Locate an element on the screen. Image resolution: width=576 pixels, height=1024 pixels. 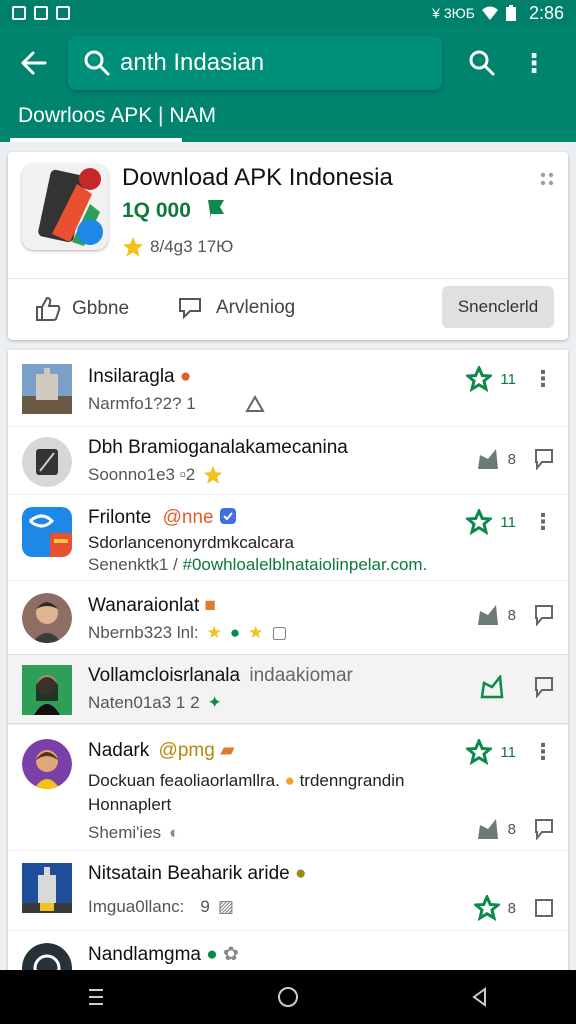
share-button: Arvleniog is located at coordinates (236, 308).